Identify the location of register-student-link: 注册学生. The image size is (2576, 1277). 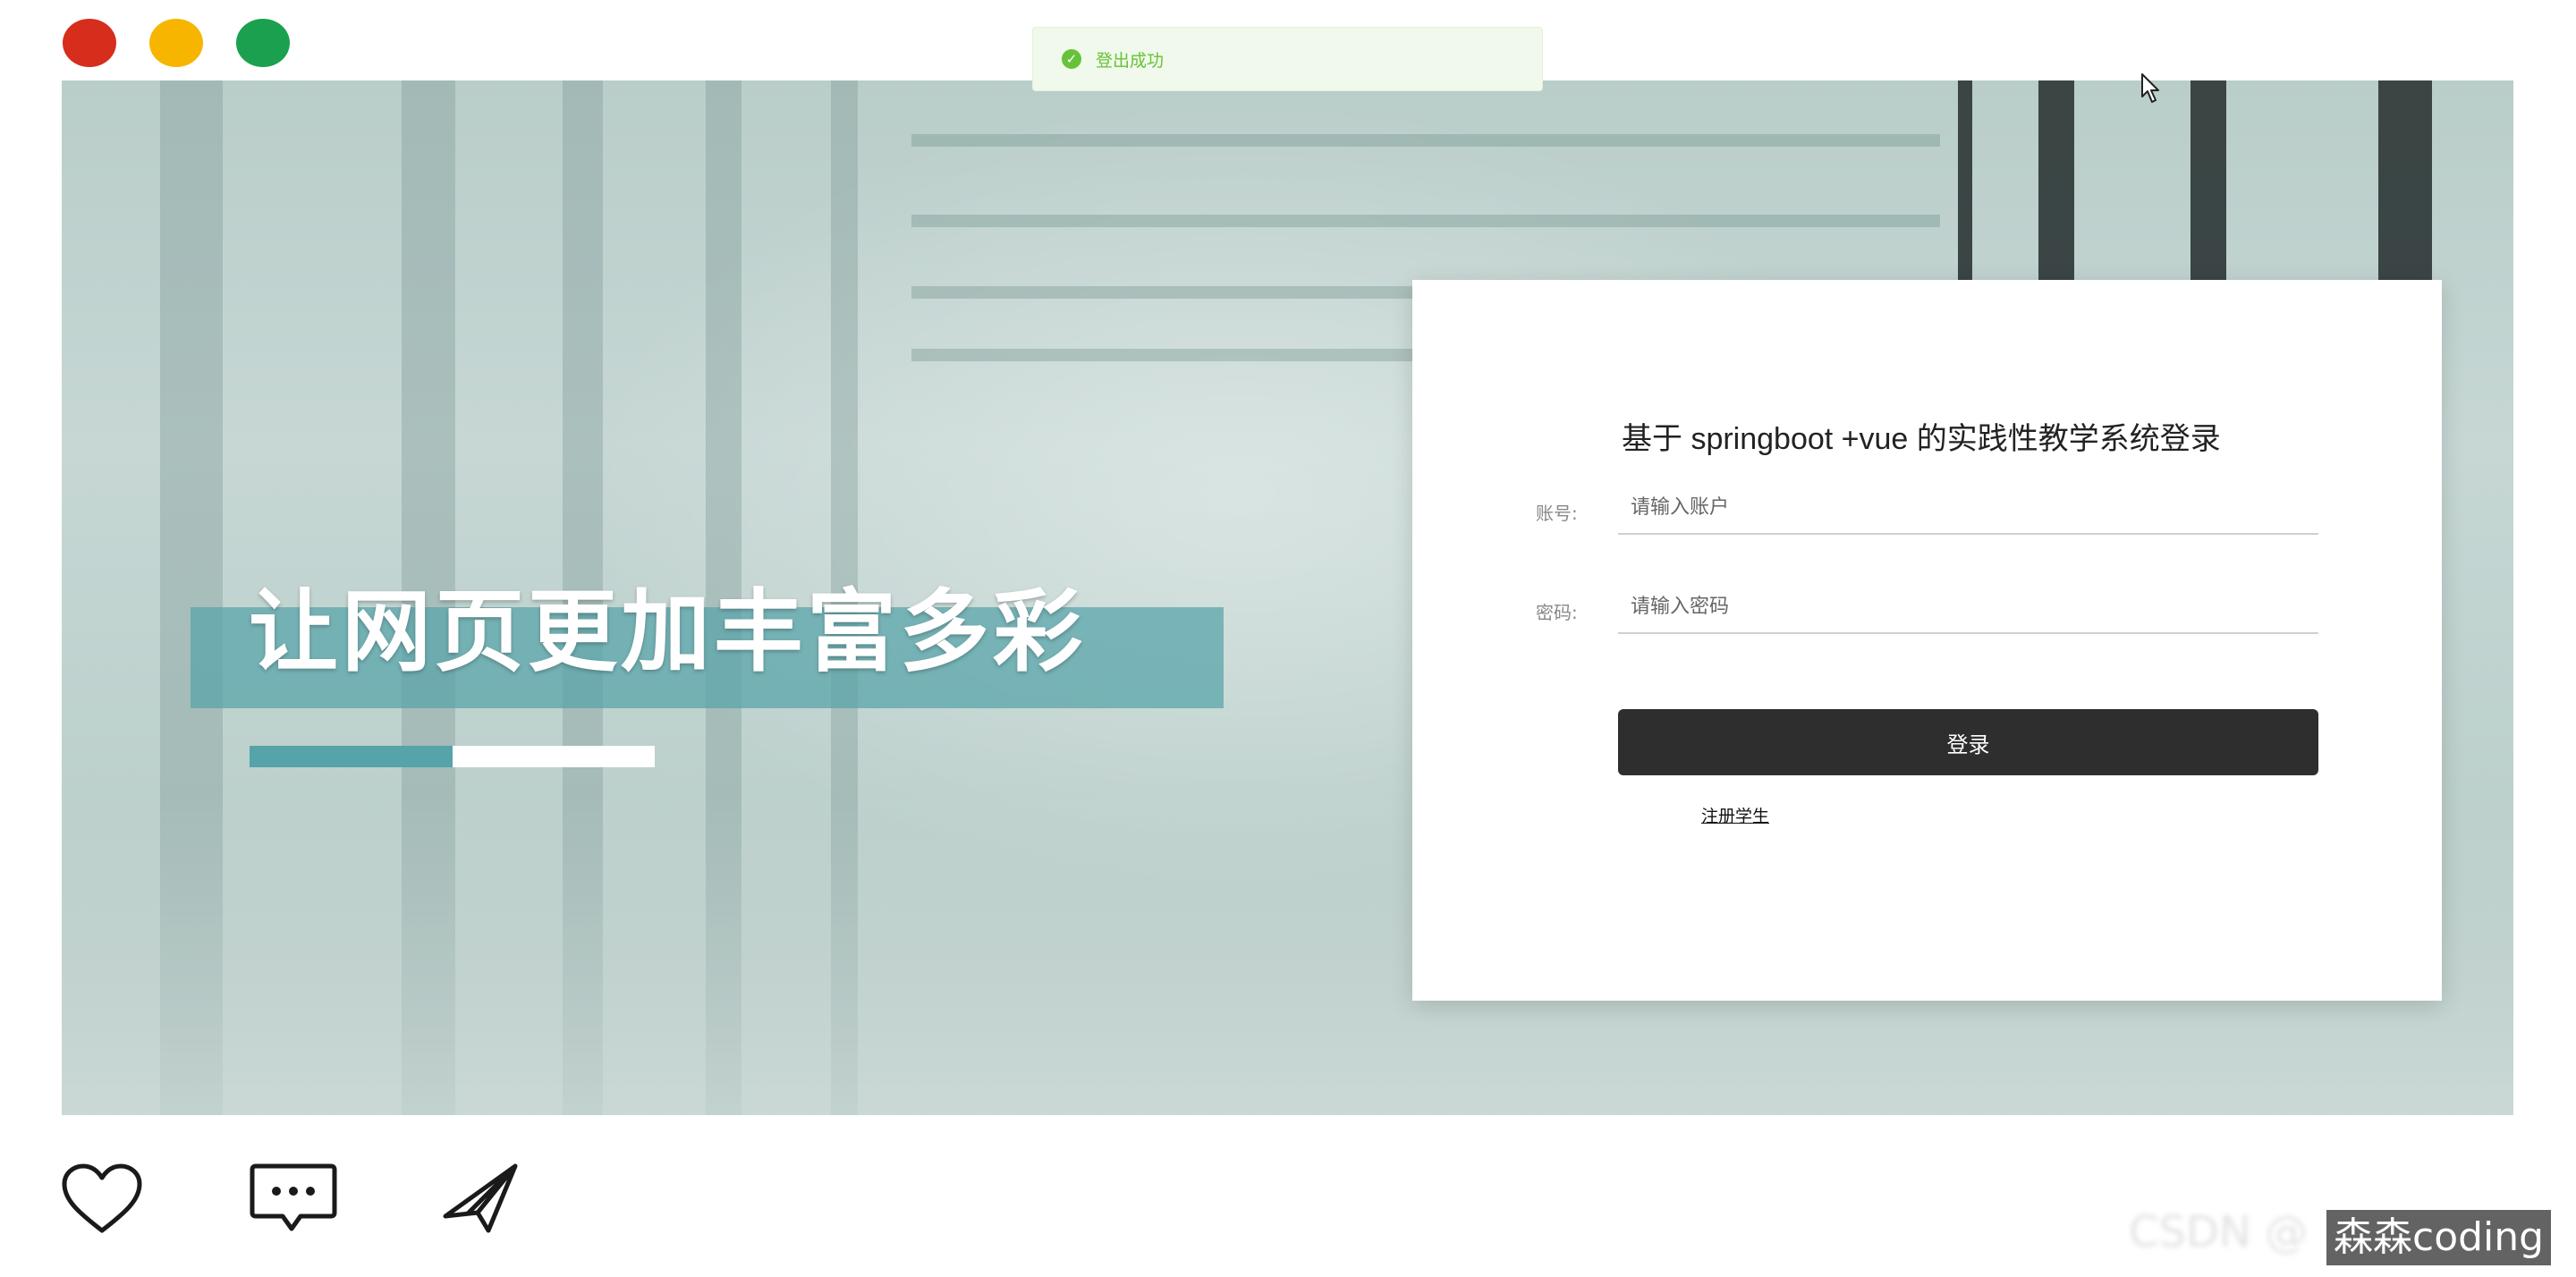
(1735, 815).